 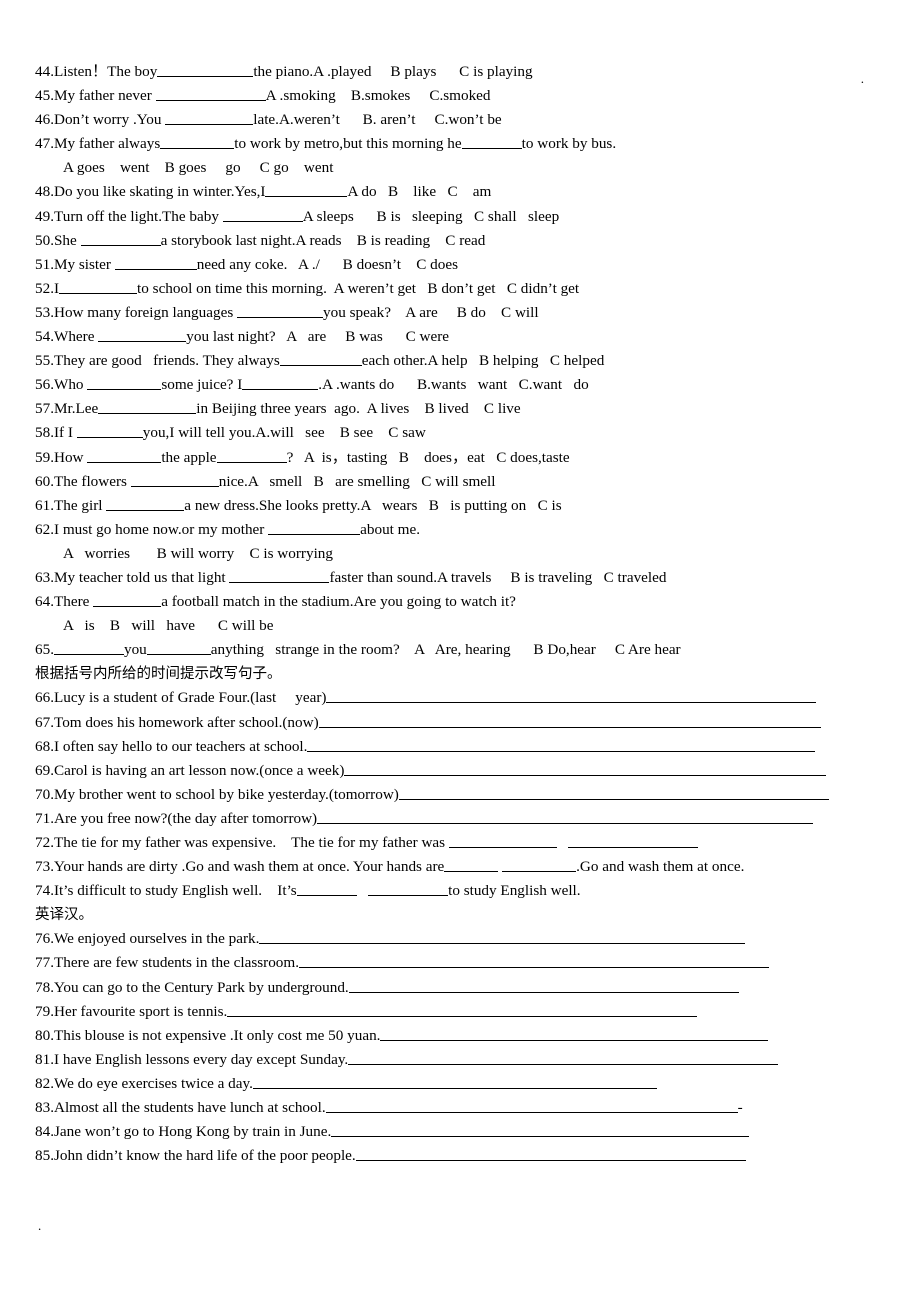 What do you see at coordinates (450, 168) in the screenshot?
I see `question-line: A goes went B goes go C go went` at bounding box center [450, 168].